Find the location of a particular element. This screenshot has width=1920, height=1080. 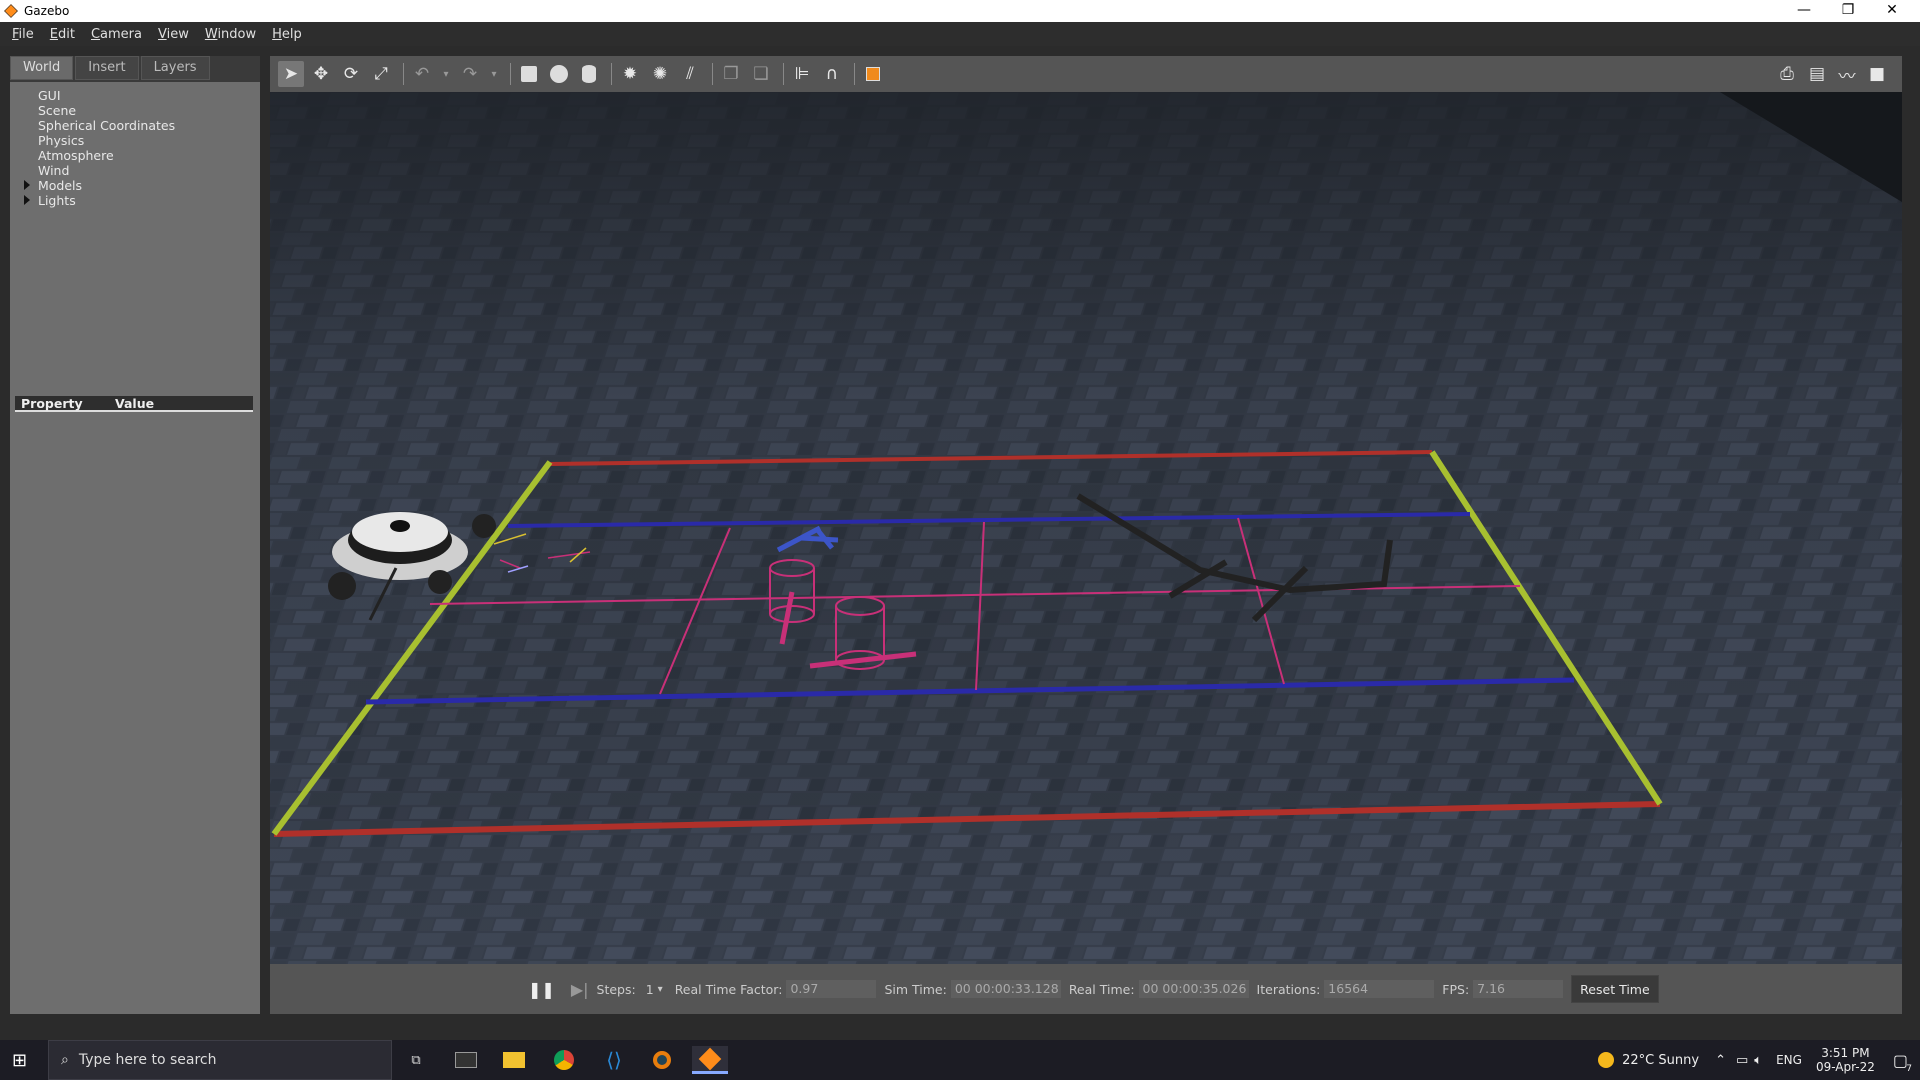

toolbar-right-group: ⎙ ▤ 〰 ■ is located at coordinates (1834, 74).